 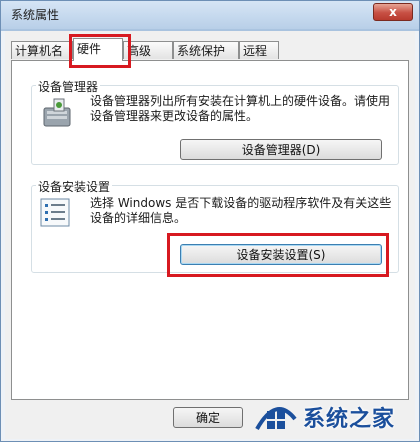 What do you see at coordinates (98, 49) in the screenshot?
I see `tab-hardware: 硬件` at bounding box center [98, 49].